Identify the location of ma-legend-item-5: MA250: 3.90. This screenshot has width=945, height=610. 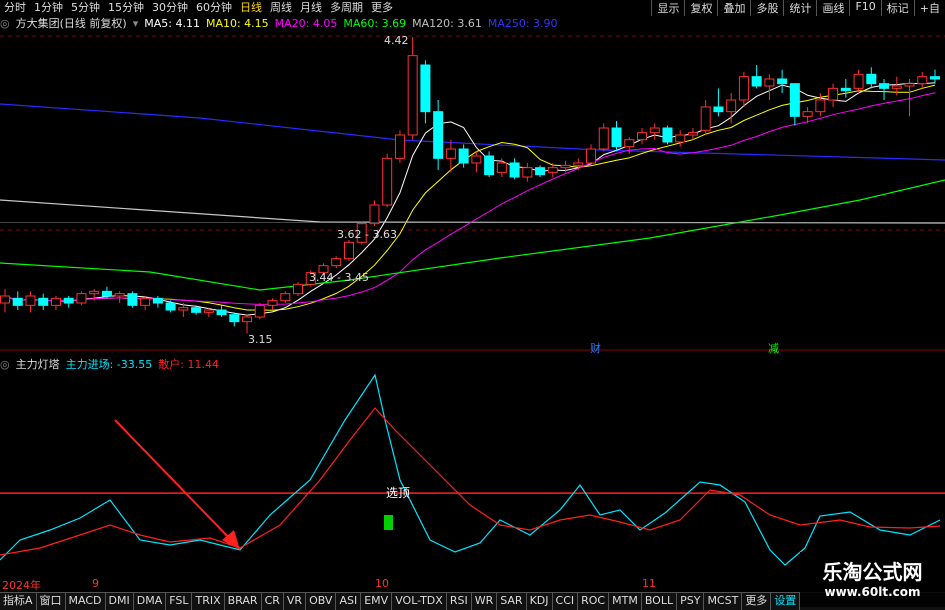
(522, 23).